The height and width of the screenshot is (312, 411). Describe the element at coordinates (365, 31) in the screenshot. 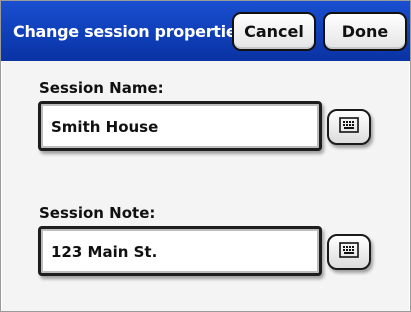

I see `done-button: Done` at that location.